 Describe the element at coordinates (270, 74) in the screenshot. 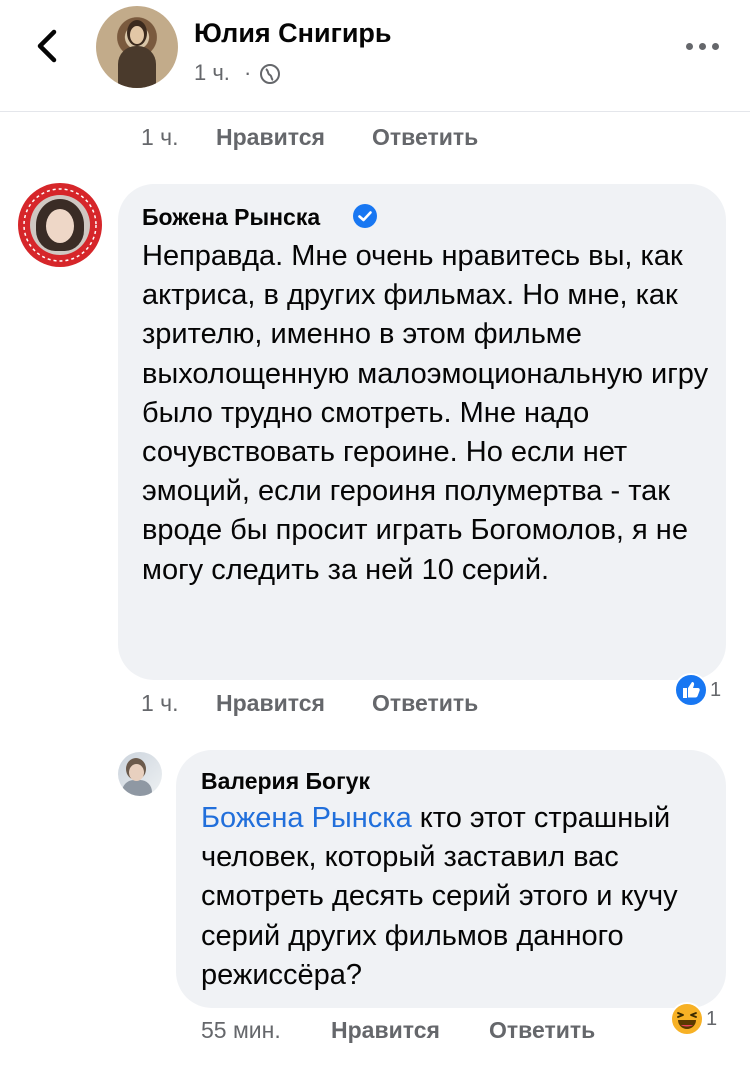

I see `globe-icon` at that location.